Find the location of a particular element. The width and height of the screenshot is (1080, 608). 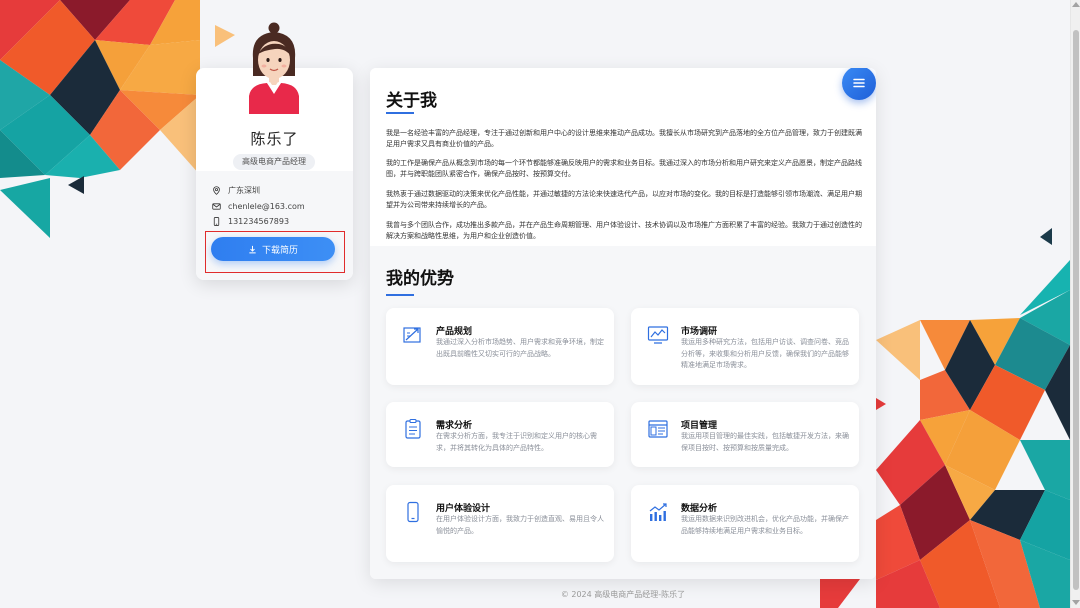

advantage-title: 数据分析 is located at coordinates (699, 509).